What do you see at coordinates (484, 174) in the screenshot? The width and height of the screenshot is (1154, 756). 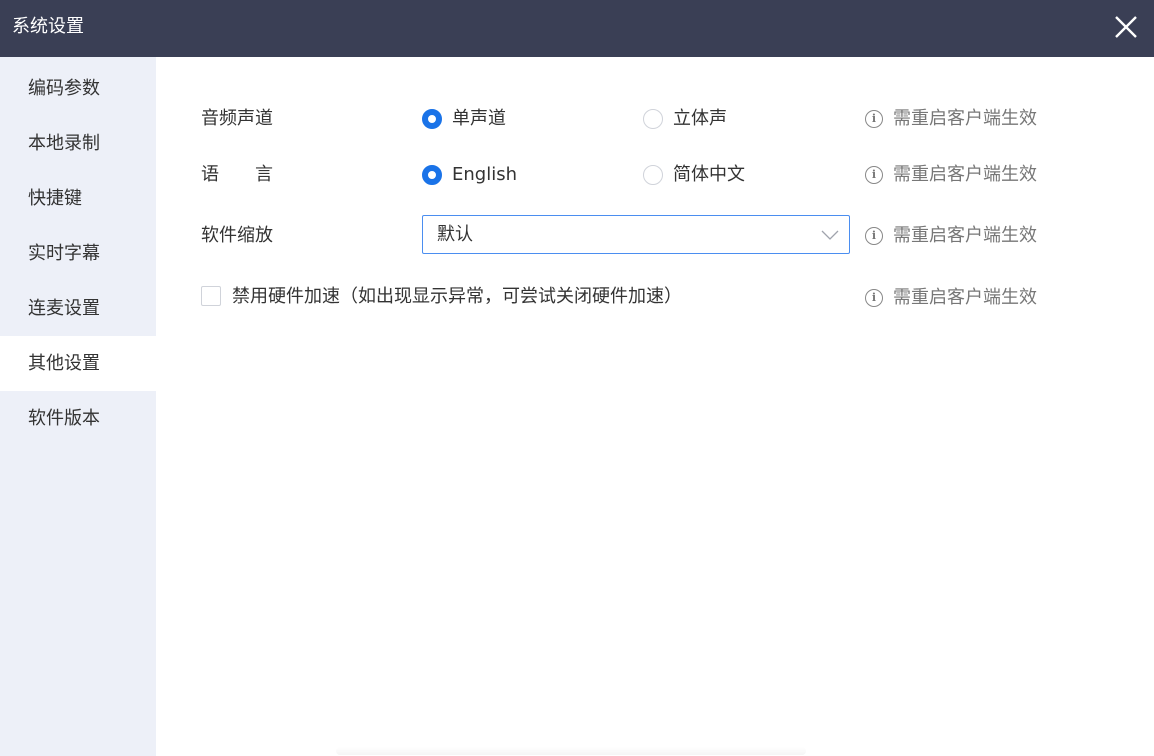 I see `radio-english-label: English` at bounding box center [484, 174].